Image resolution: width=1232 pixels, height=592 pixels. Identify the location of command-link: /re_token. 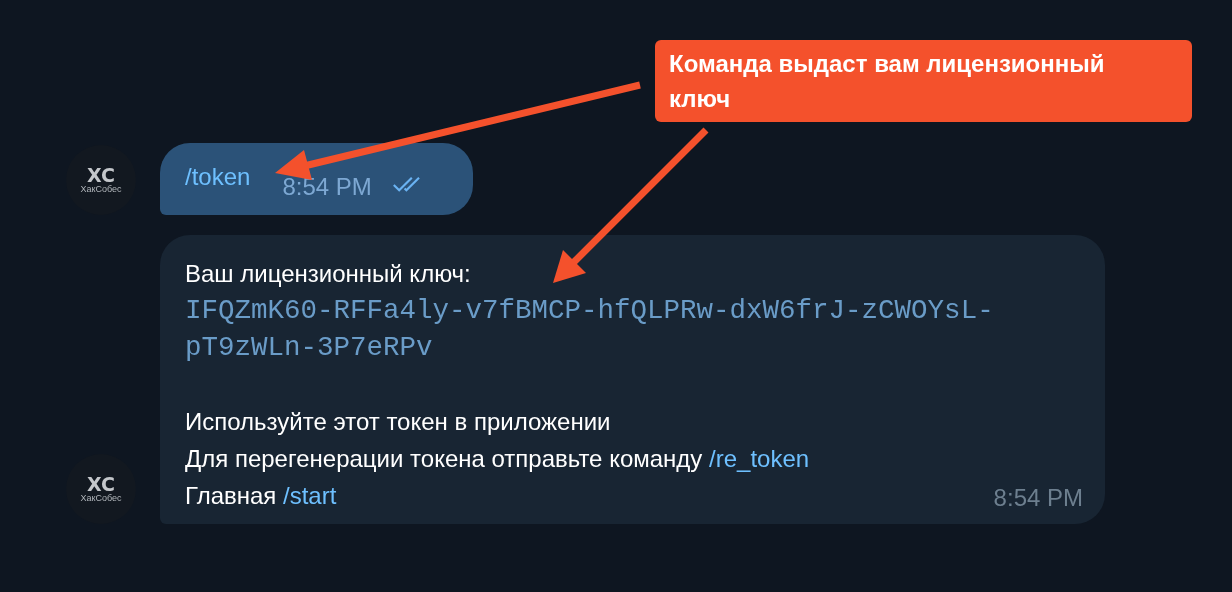
(759, 458).